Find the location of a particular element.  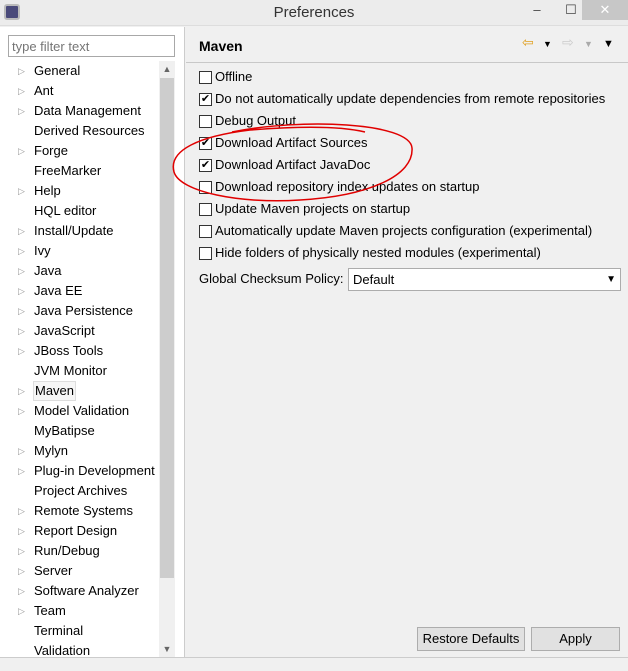

tree-item-label: Terminal is located at coordinates (59, 630).